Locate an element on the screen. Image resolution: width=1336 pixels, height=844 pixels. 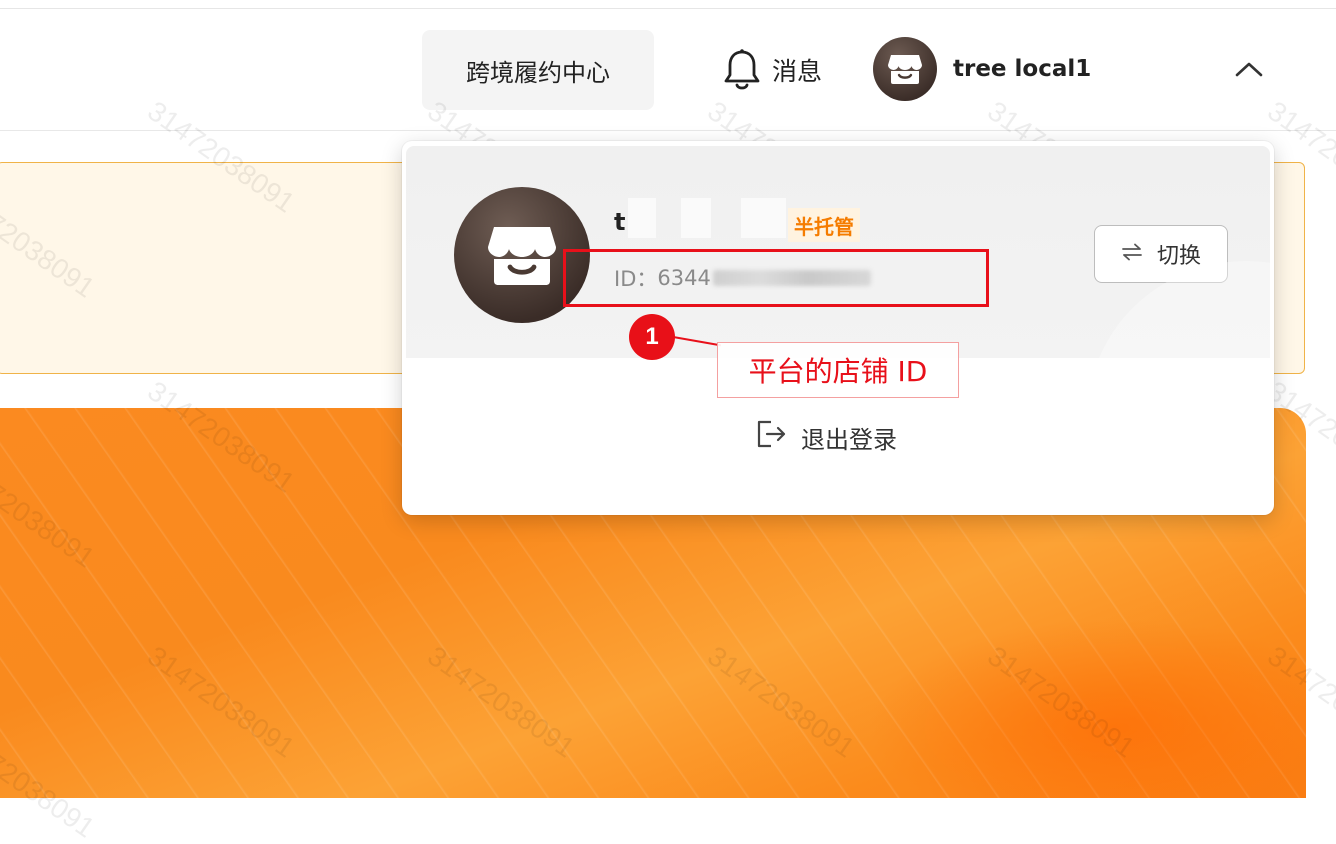
annotation-number-badge: 1 is located at coordinates (652, 337).